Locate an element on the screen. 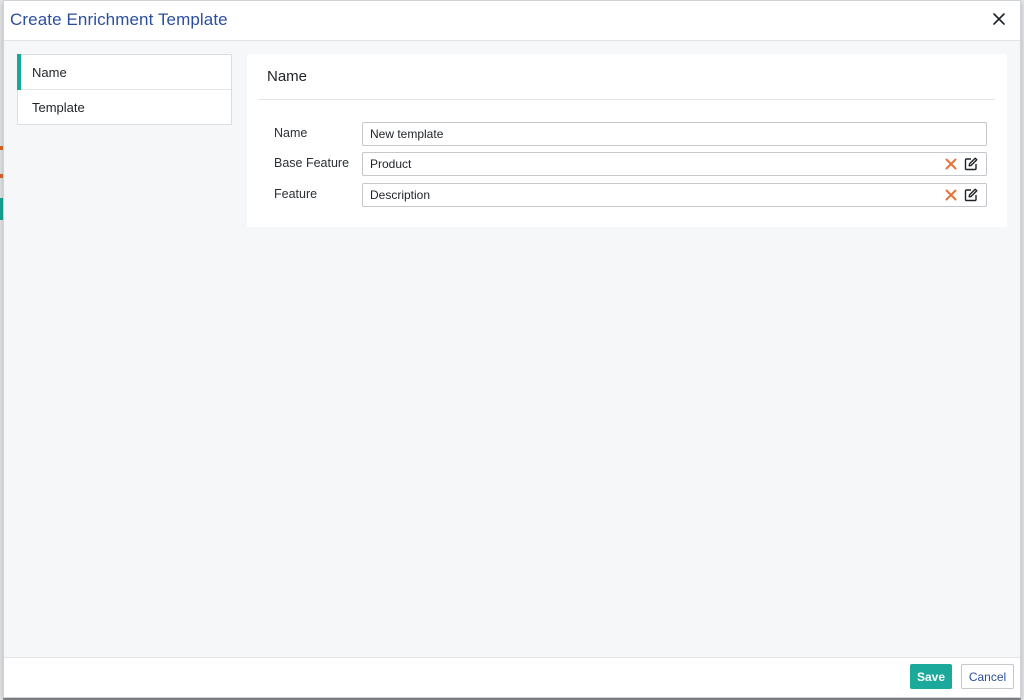 The image size is (1024, 700). name-input is located at coordinates (620, 134).